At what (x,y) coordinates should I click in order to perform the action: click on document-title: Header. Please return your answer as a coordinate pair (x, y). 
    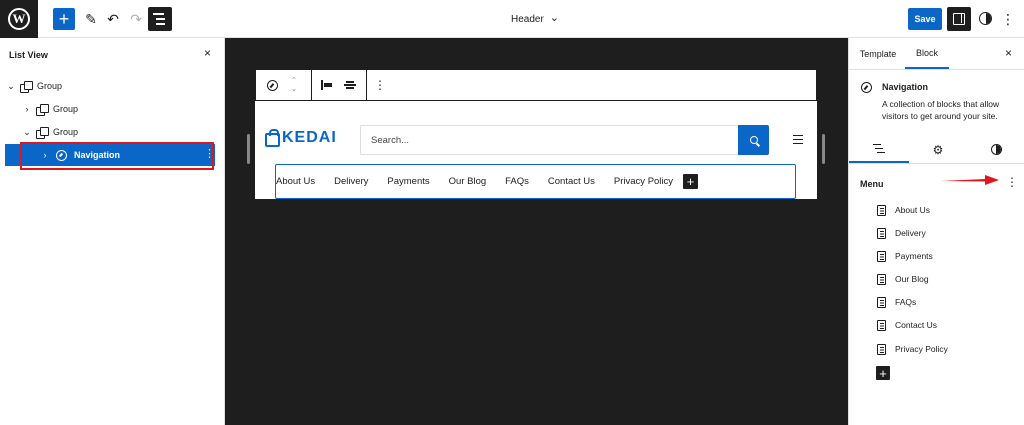
    Looking at the image, I should click on (527, 19).